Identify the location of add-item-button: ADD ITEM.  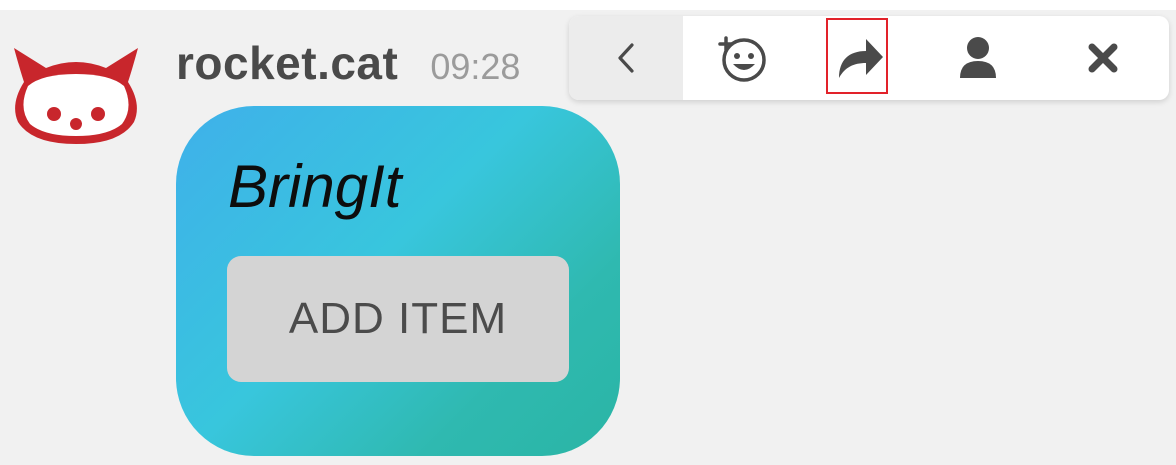
(398, 319).